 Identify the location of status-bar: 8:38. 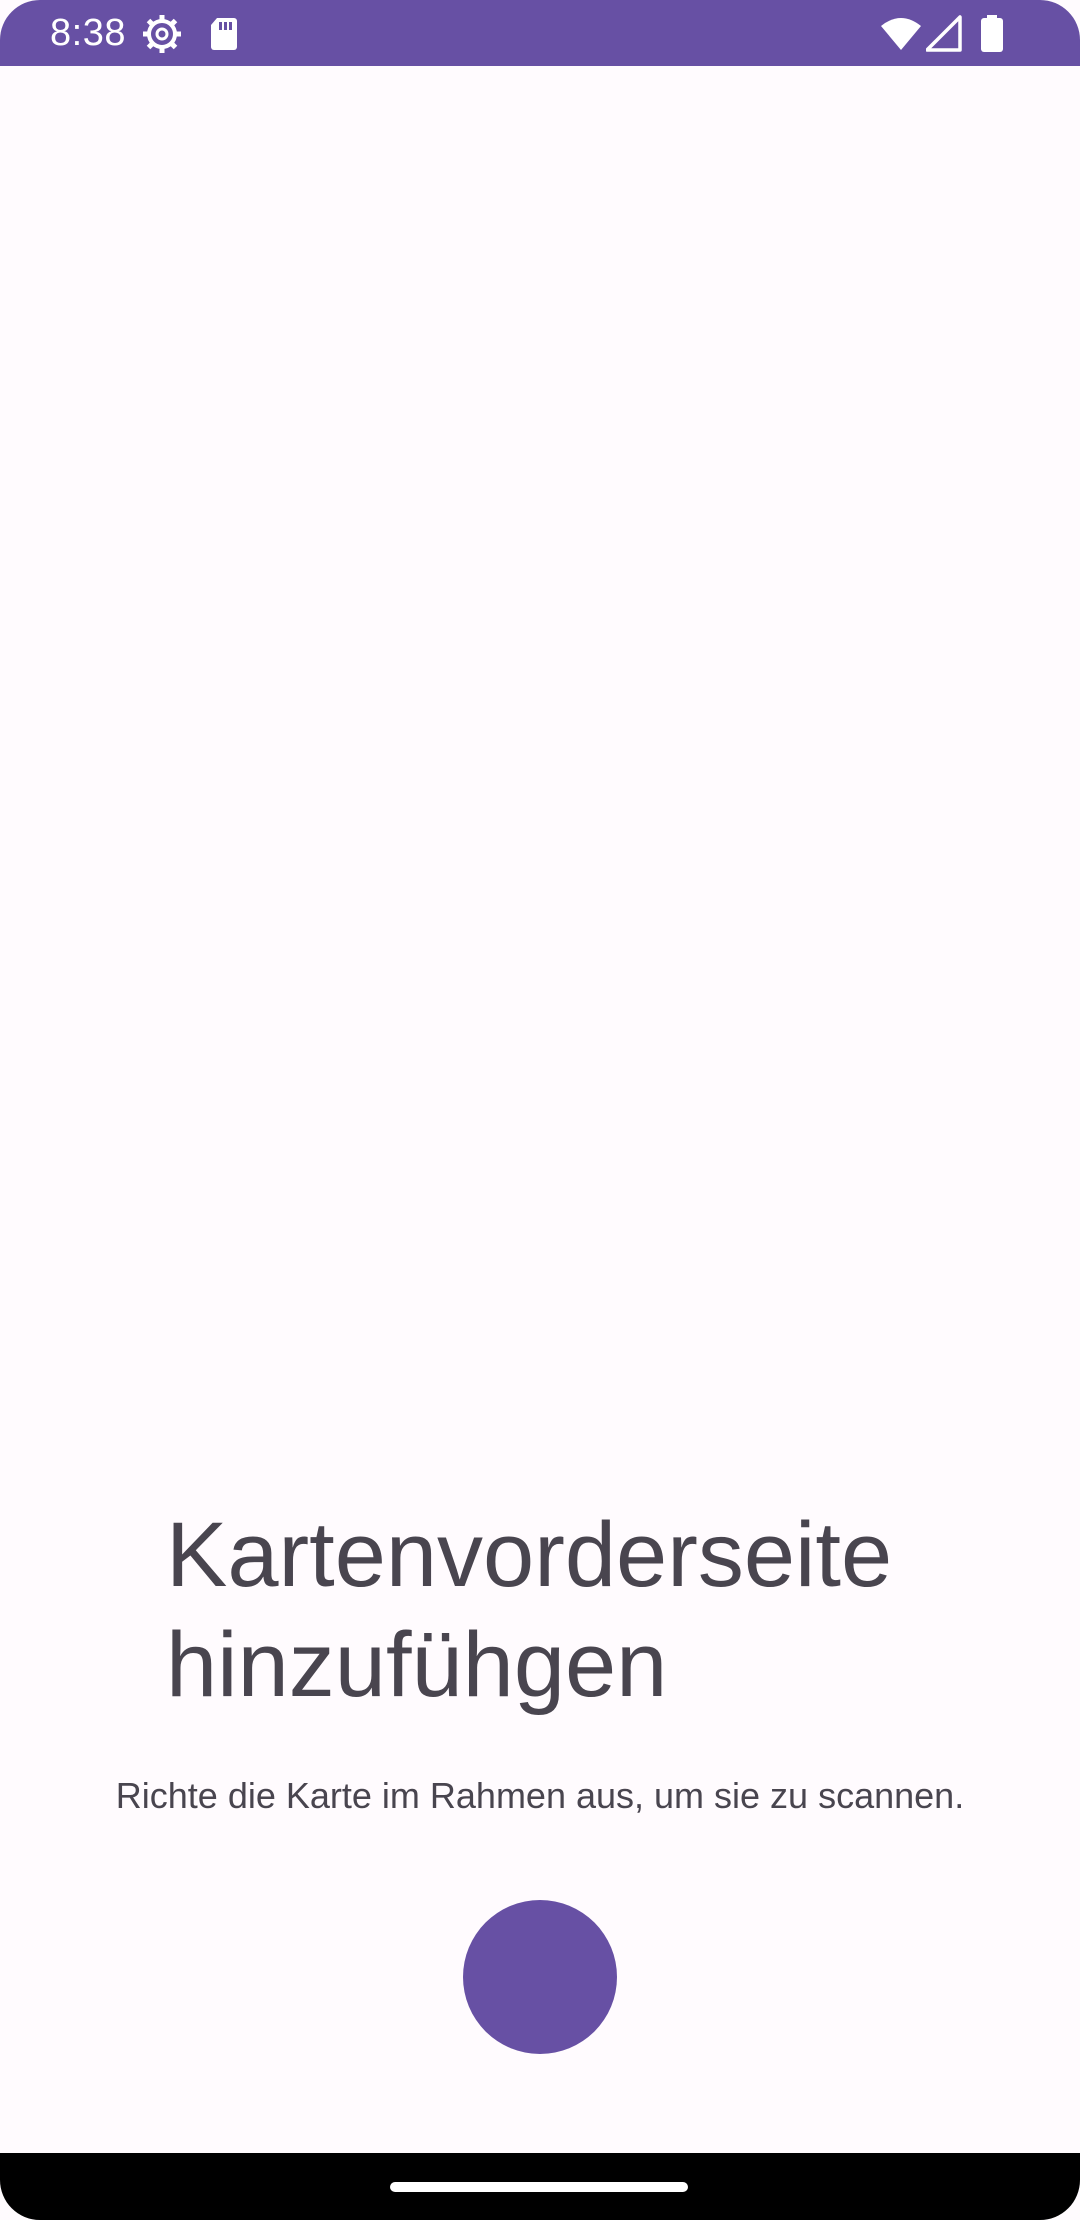
(540, 33).